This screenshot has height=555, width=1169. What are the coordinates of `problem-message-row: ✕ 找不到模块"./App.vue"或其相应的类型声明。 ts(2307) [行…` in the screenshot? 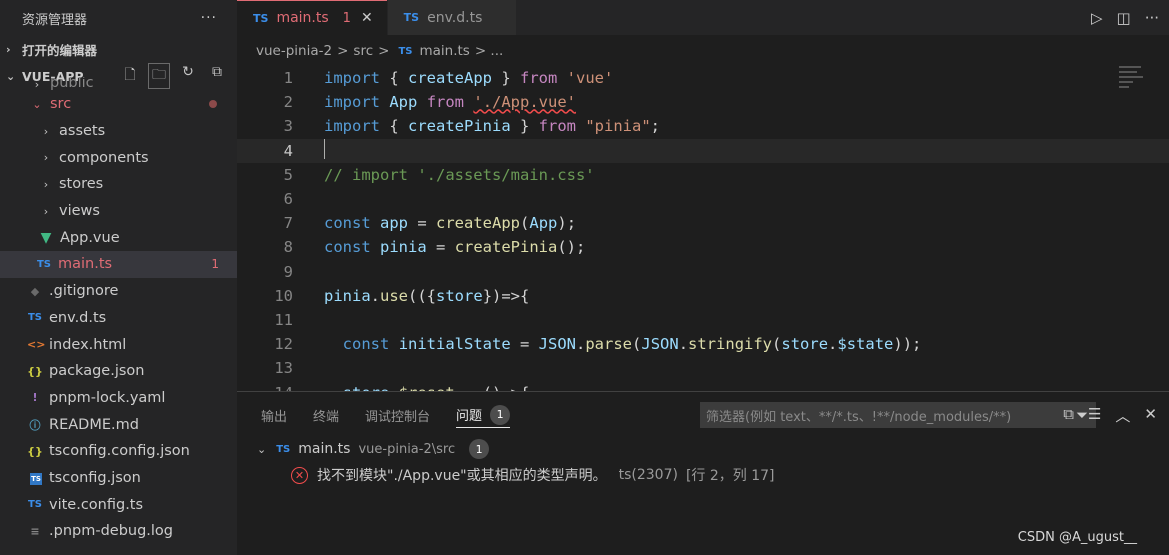 It's located at (533, 475).